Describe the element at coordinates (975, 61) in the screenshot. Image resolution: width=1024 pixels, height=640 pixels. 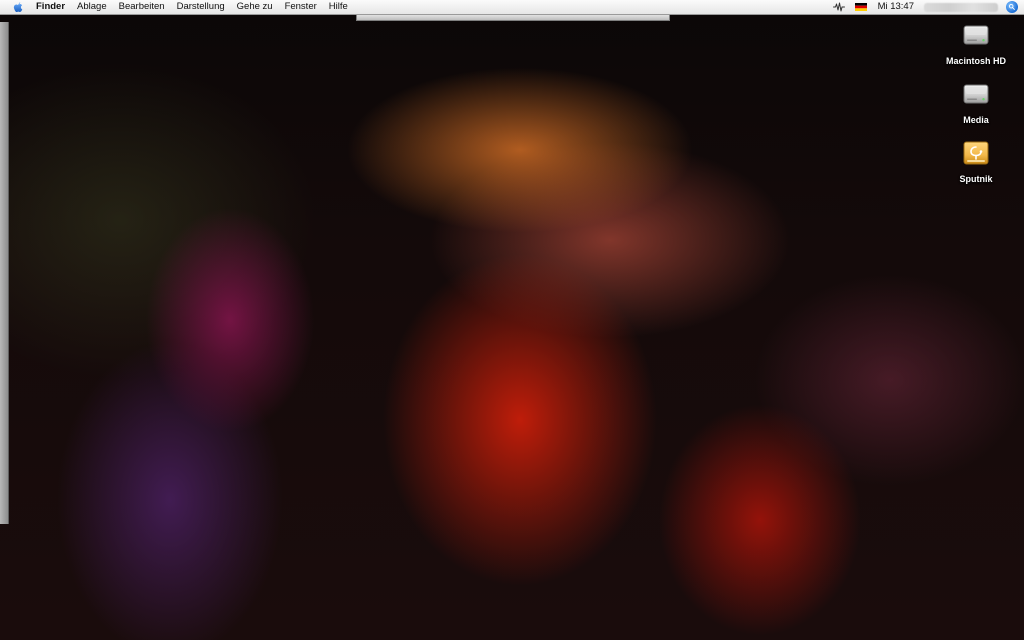
I see `desktop-icon-label: Macintosh HD` at that location.